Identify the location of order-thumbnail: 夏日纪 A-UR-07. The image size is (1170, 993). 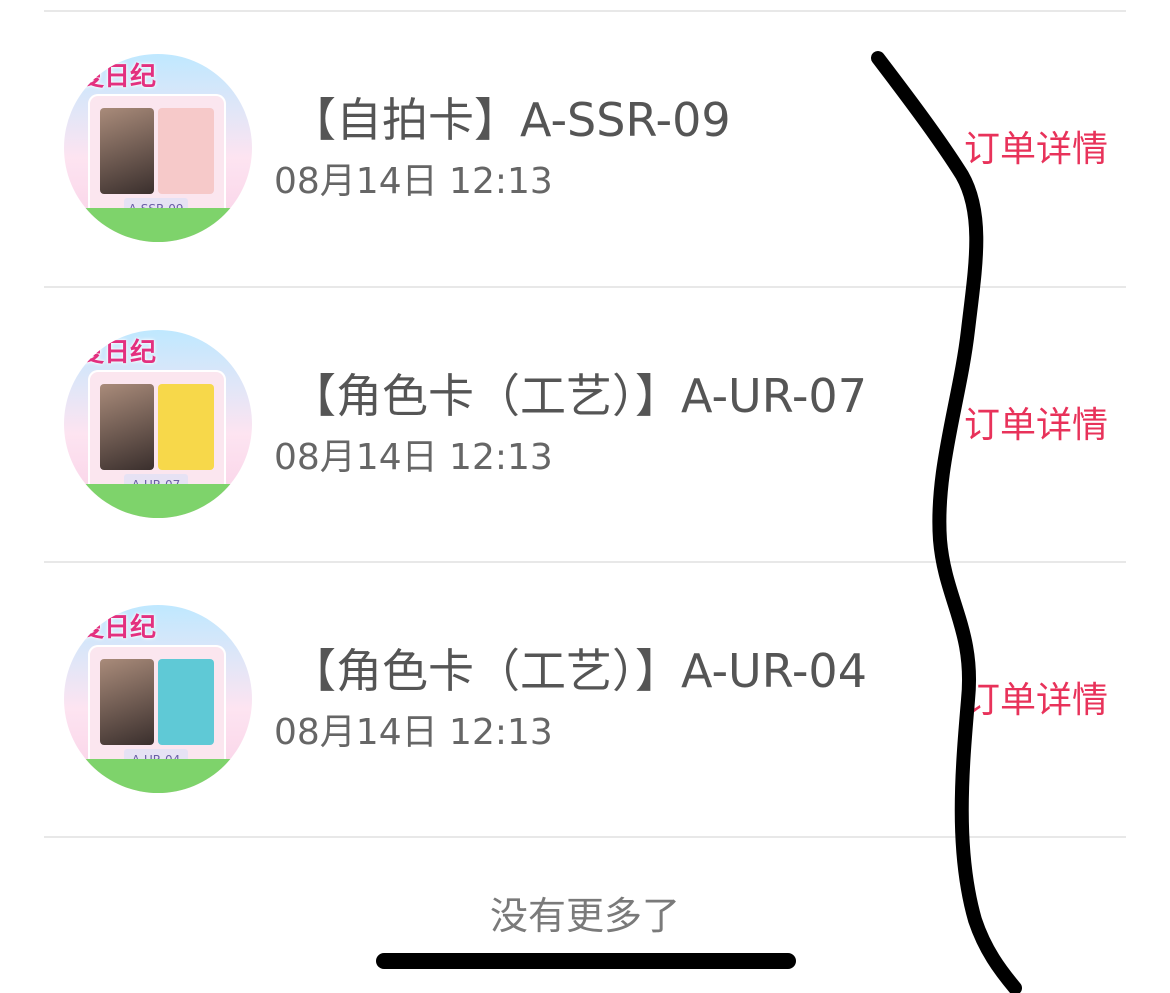
(158, 424).